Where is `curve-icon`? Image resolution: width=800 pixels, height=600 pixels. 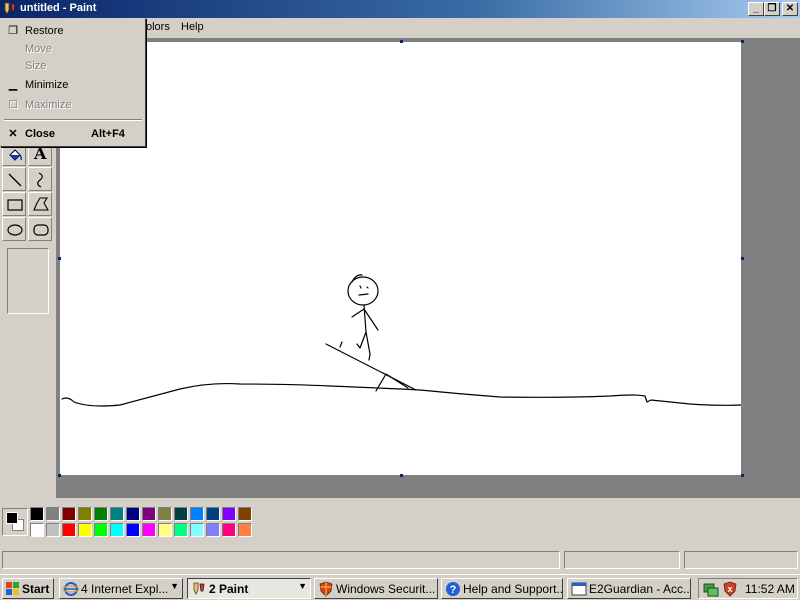 curve-icon is located at coordinates (40, 180).